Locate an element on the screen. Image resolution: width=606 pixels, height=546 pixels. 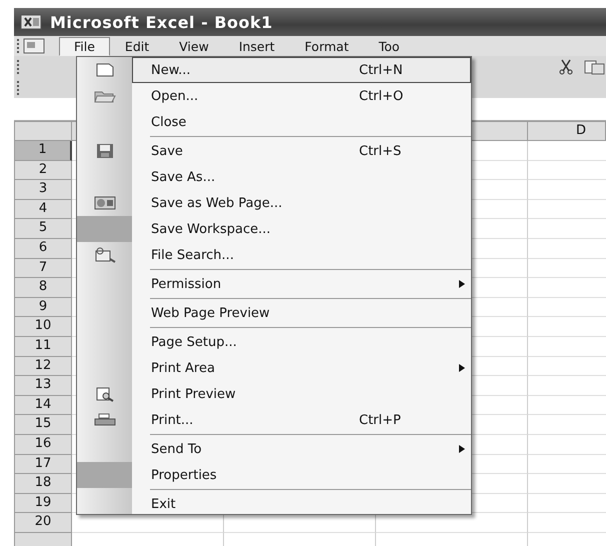
menu-item: Open... Ctrl+O is located at coordinates (301, 96).